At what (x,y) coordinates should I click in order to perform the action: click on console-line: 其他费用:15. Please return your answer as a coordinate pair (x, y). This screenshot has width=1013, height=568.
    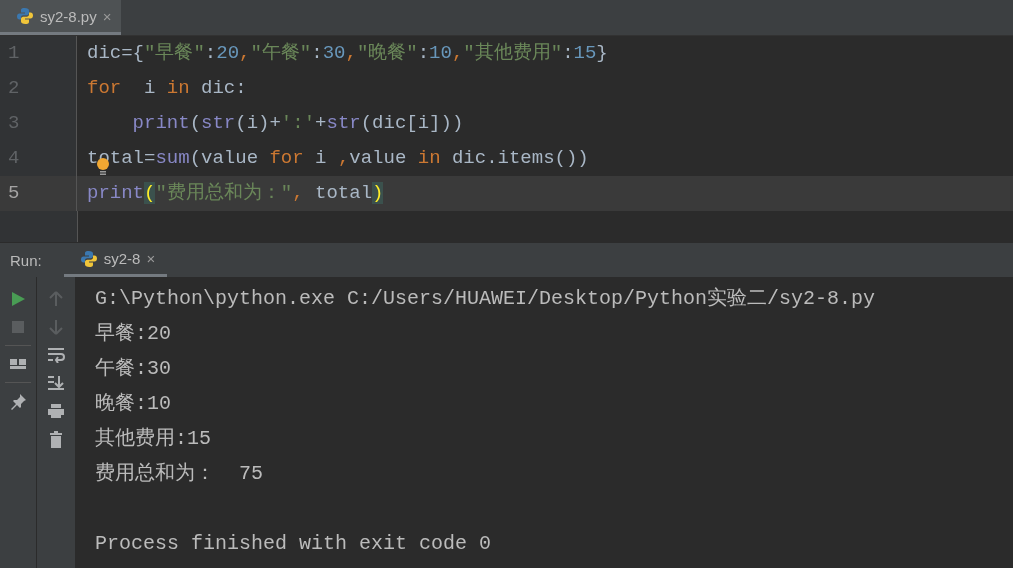
    Looking at the image, I should click on (153, 439).